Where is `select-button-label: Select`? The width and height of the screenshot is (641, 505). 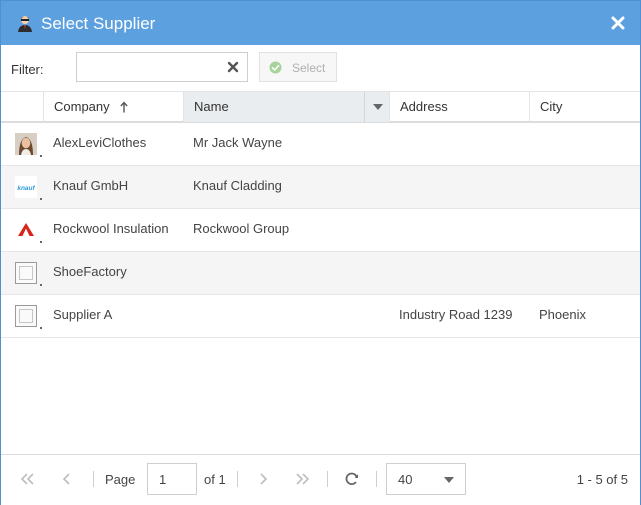 select-button-label: Select is located at coordinates (309, 68).